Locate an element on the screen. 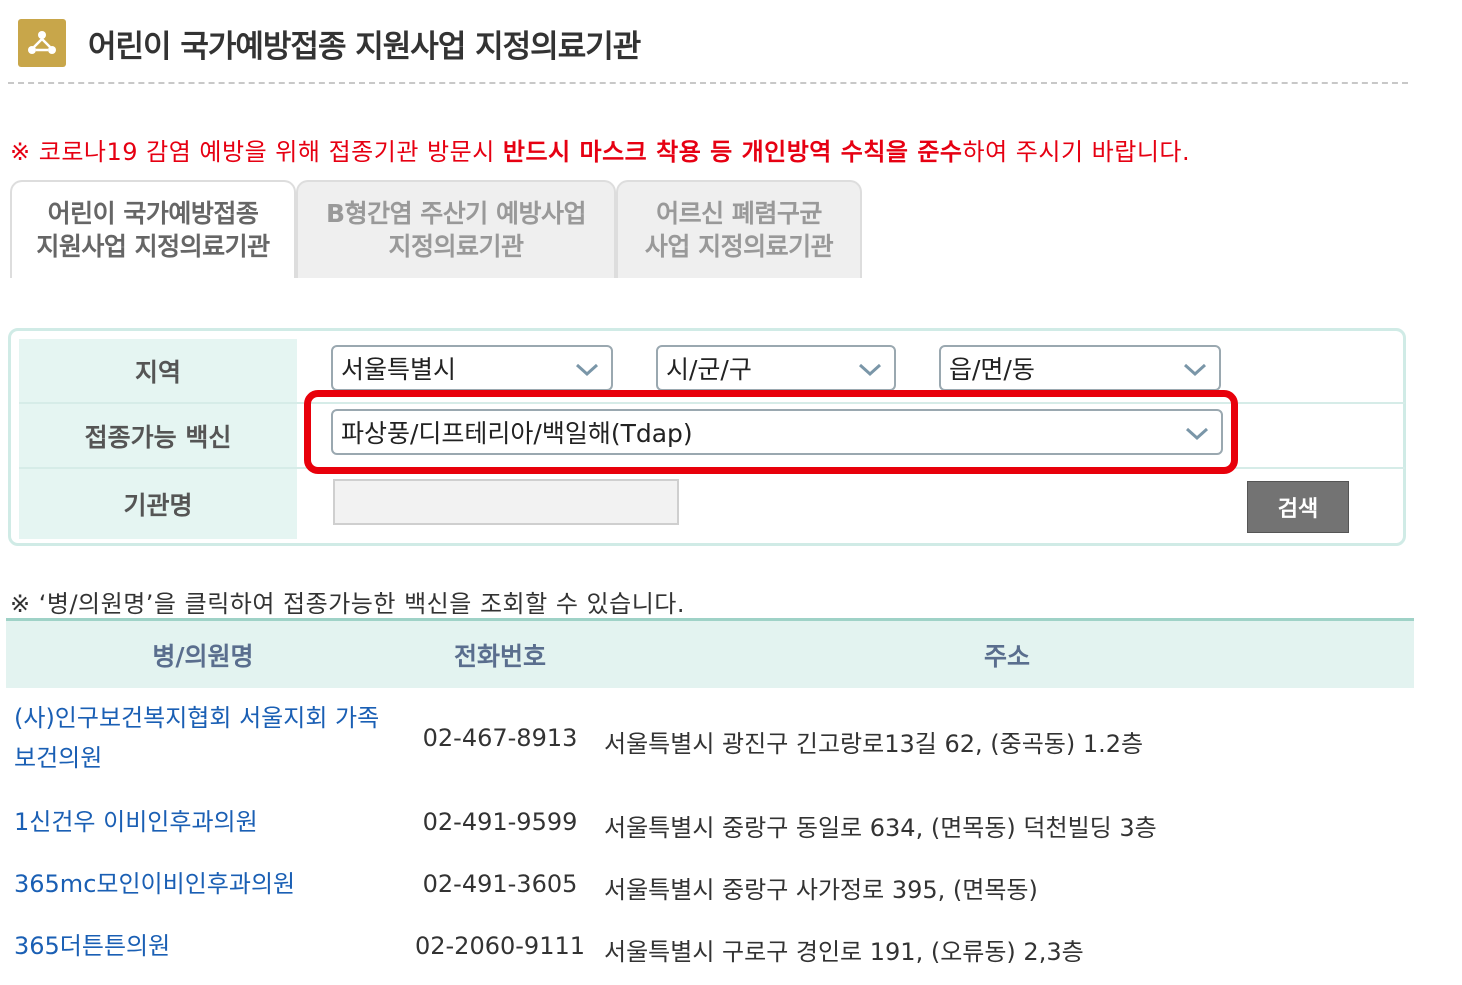 This screenshot has height=985, width=1462. clinic-name-link: (사)인구보건복지협회 서울지회 가족보건의원 is located at coordinates (204, 738).